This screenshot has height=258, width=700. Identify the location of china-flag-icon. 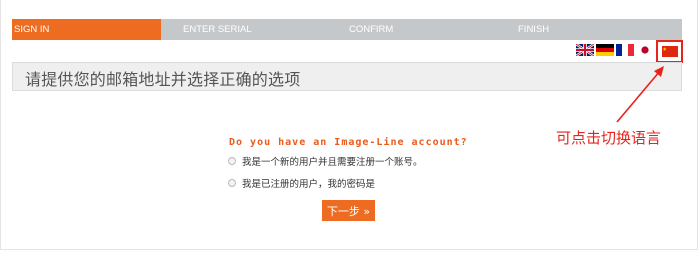
(670, 51).